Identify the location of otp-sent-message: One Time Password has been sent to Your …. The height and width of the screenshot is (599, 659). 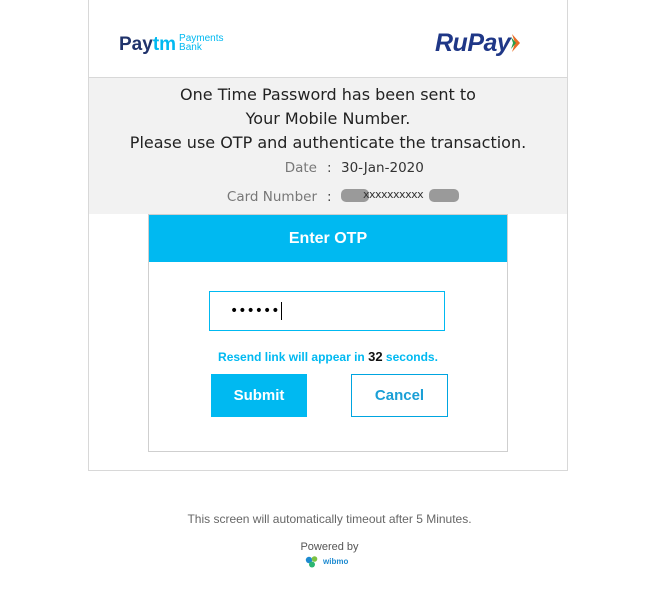
(328, 119).